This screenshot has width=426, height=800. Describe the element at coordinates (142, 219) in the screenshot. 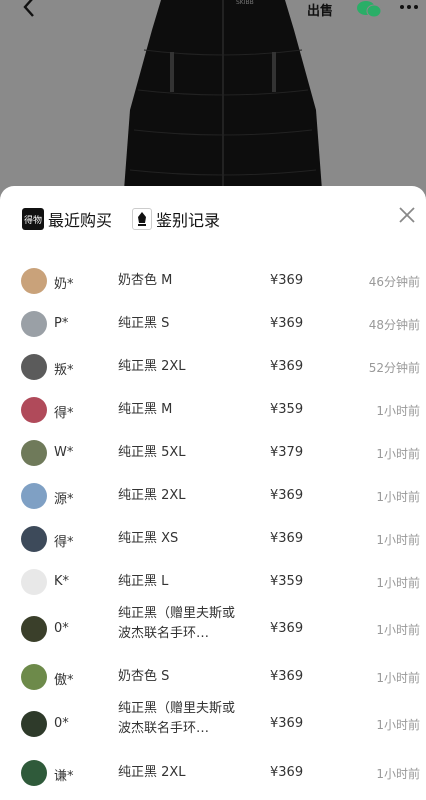

I see `auth-seal-icon` at that location.